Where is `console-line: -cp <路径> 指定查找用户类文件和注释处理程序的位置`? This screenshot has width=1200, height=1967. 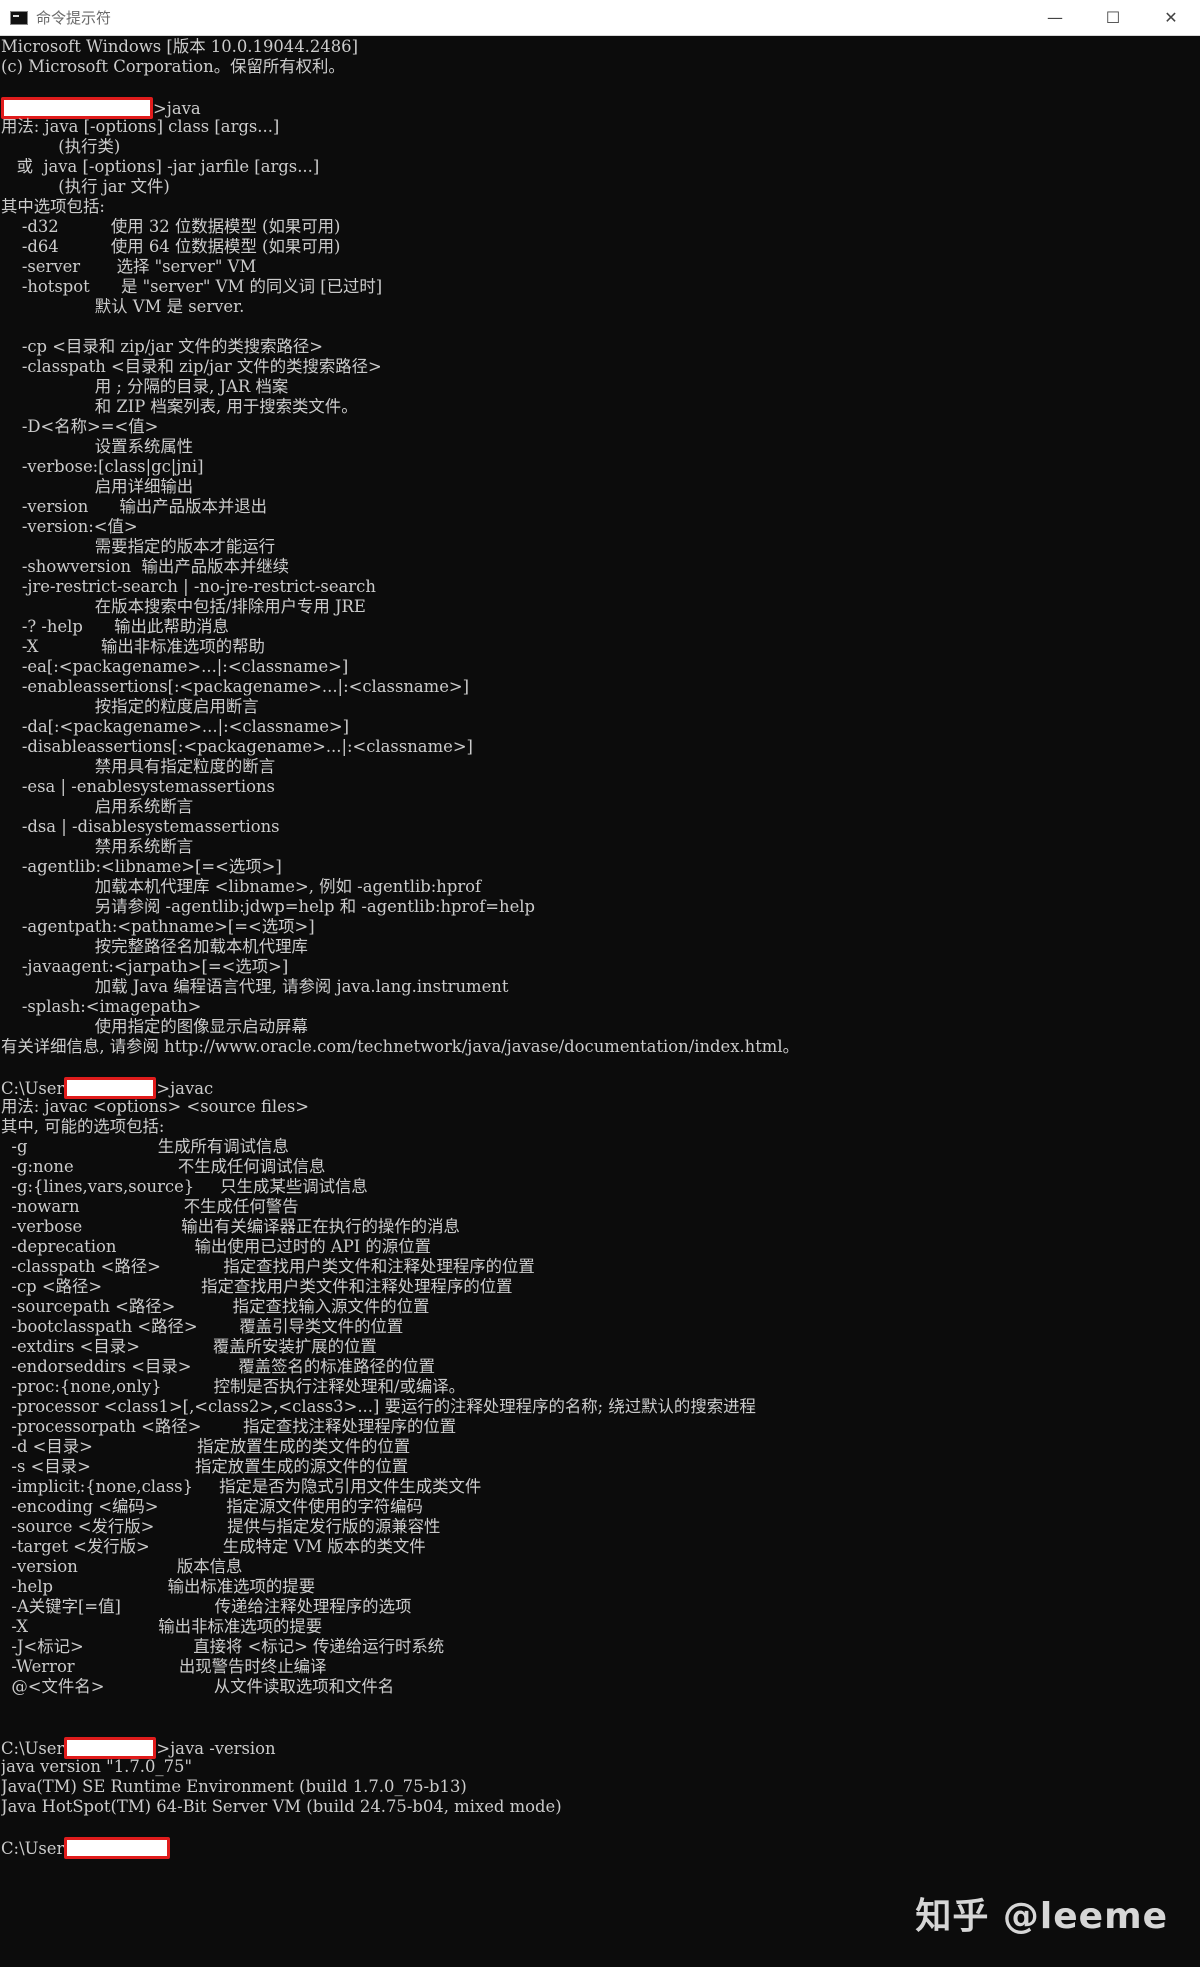 console-line: -cp <路径> 指定查找用户类文件和注释处理程序的位置 is located at coordinates (257, 1286).